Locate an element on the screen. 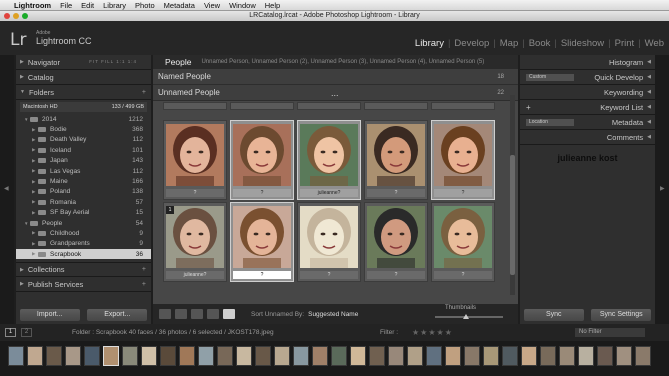 The height and width of the screenshot is (376, 669). module-slideshow: Slideshow is located at coordinates (582, 43).